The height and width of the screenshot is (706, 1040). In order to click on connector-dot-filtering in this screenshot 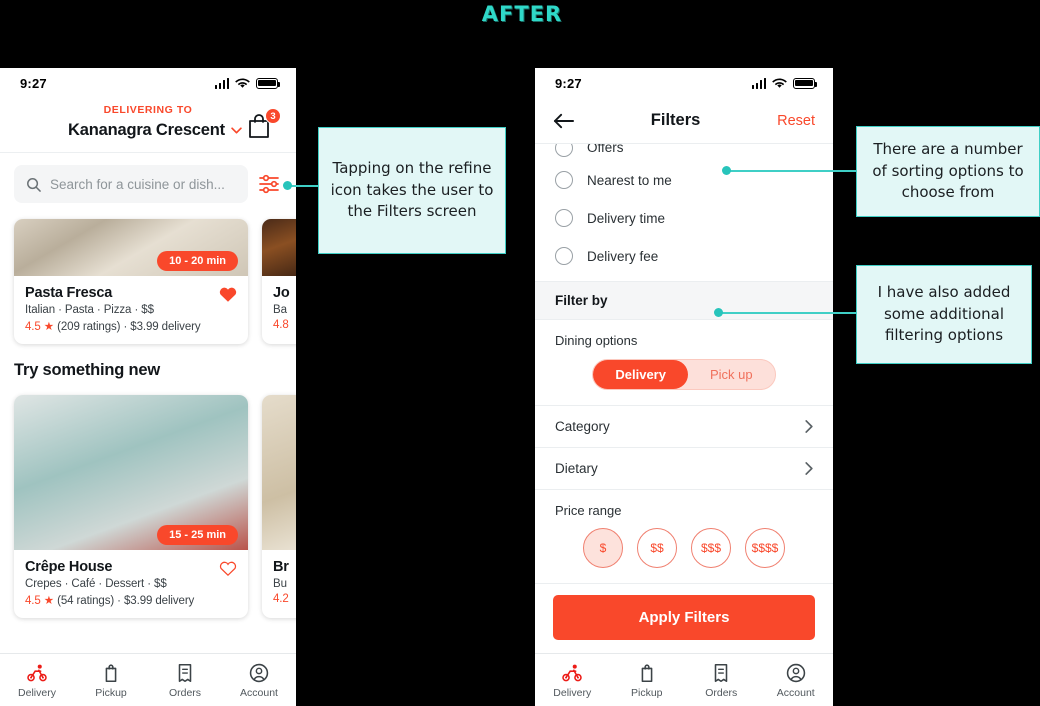, I will do `click(718, 312)`.